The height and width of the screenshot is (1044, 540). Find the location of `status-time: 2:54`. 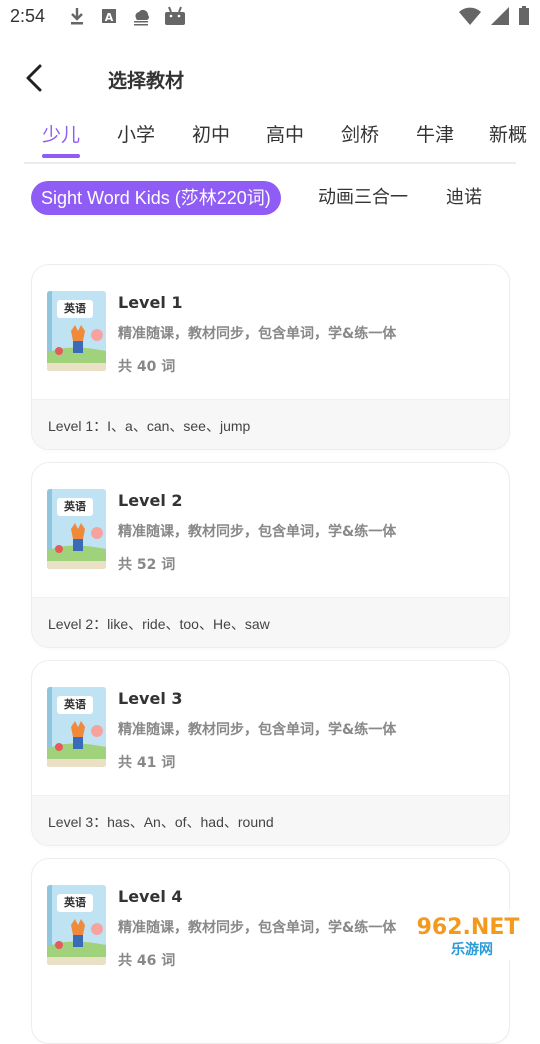

status-time: 2:54 is located at coordinates (28, 16).